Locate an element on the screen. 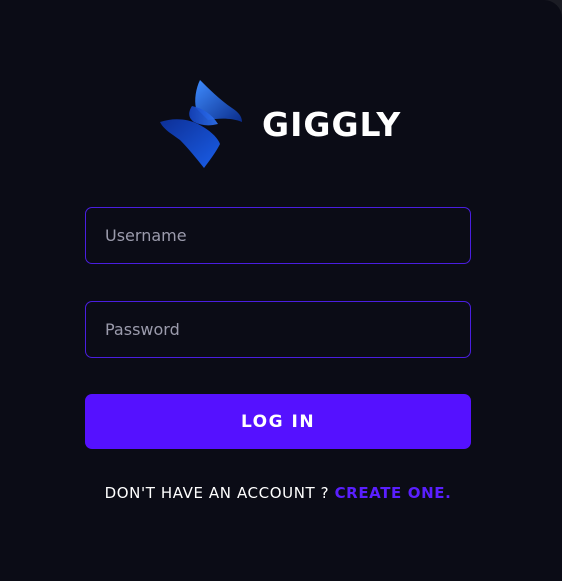 The image size is (562, 581). signup-prompt-line: DON'T HAVE AN ACCOUNT ? CREATE ONE. is located at coordinates (278, 493).